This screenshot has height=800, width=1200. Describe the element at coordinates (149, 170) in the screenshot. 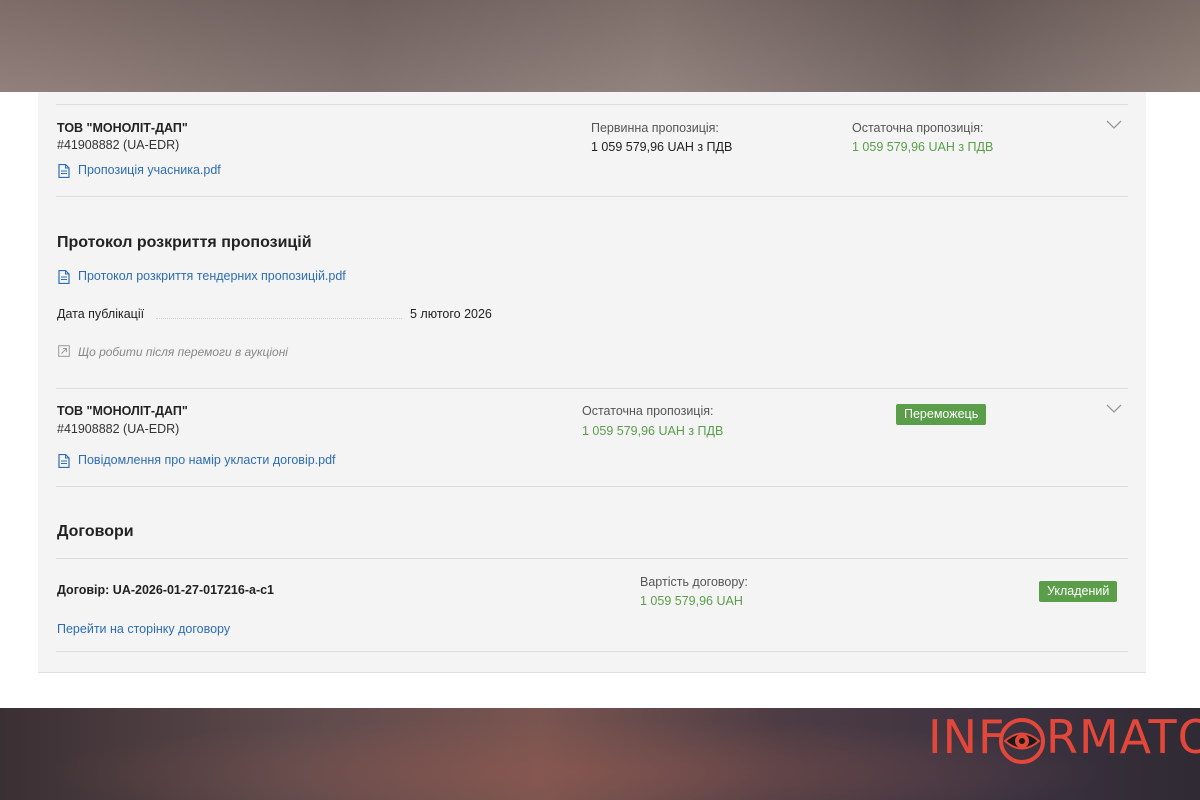

I see `bid-proposal-file-link: Пропозиція учасника.pdf` at that location.